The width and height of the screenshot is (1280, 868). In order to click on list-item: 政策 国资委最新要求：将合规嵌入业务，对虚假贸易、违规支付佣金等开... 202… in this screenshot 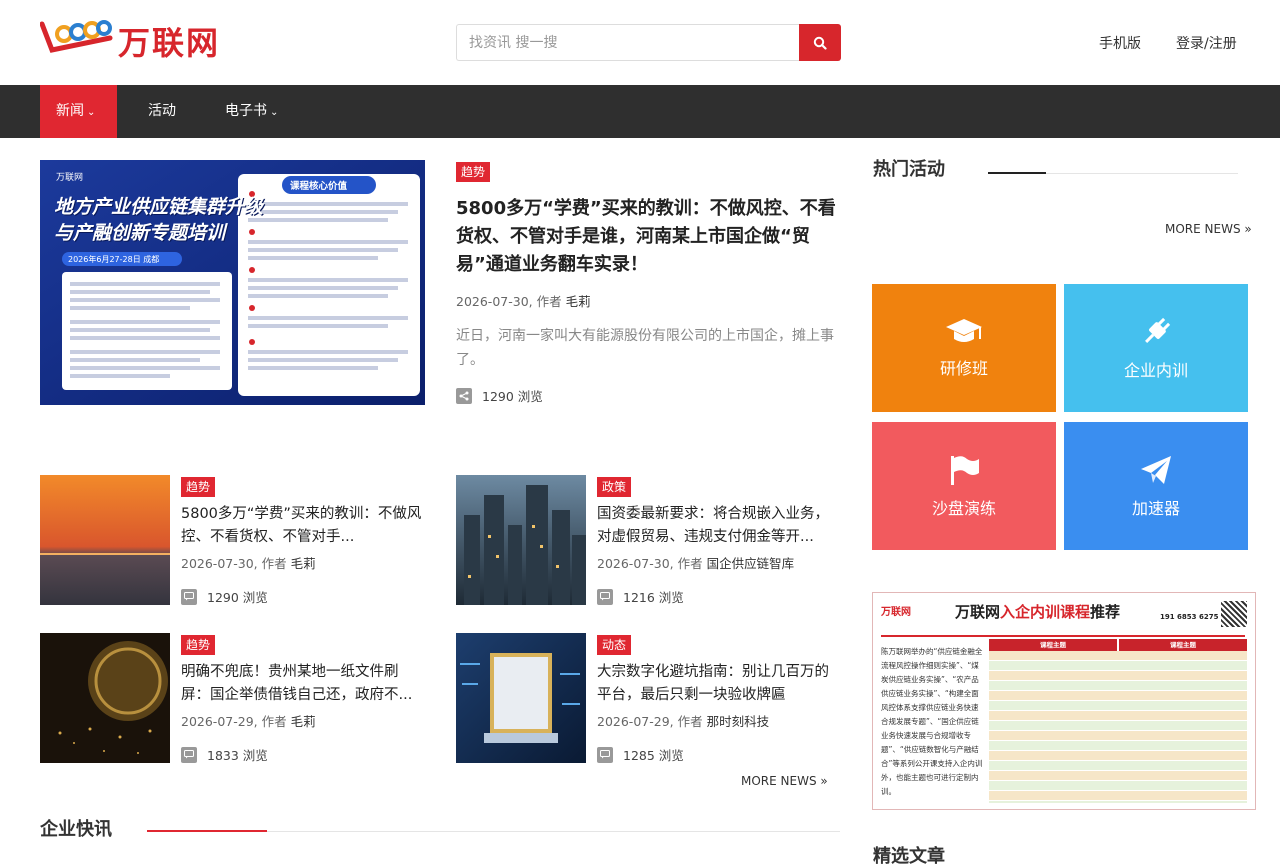, I will do `click(656, 540)`.